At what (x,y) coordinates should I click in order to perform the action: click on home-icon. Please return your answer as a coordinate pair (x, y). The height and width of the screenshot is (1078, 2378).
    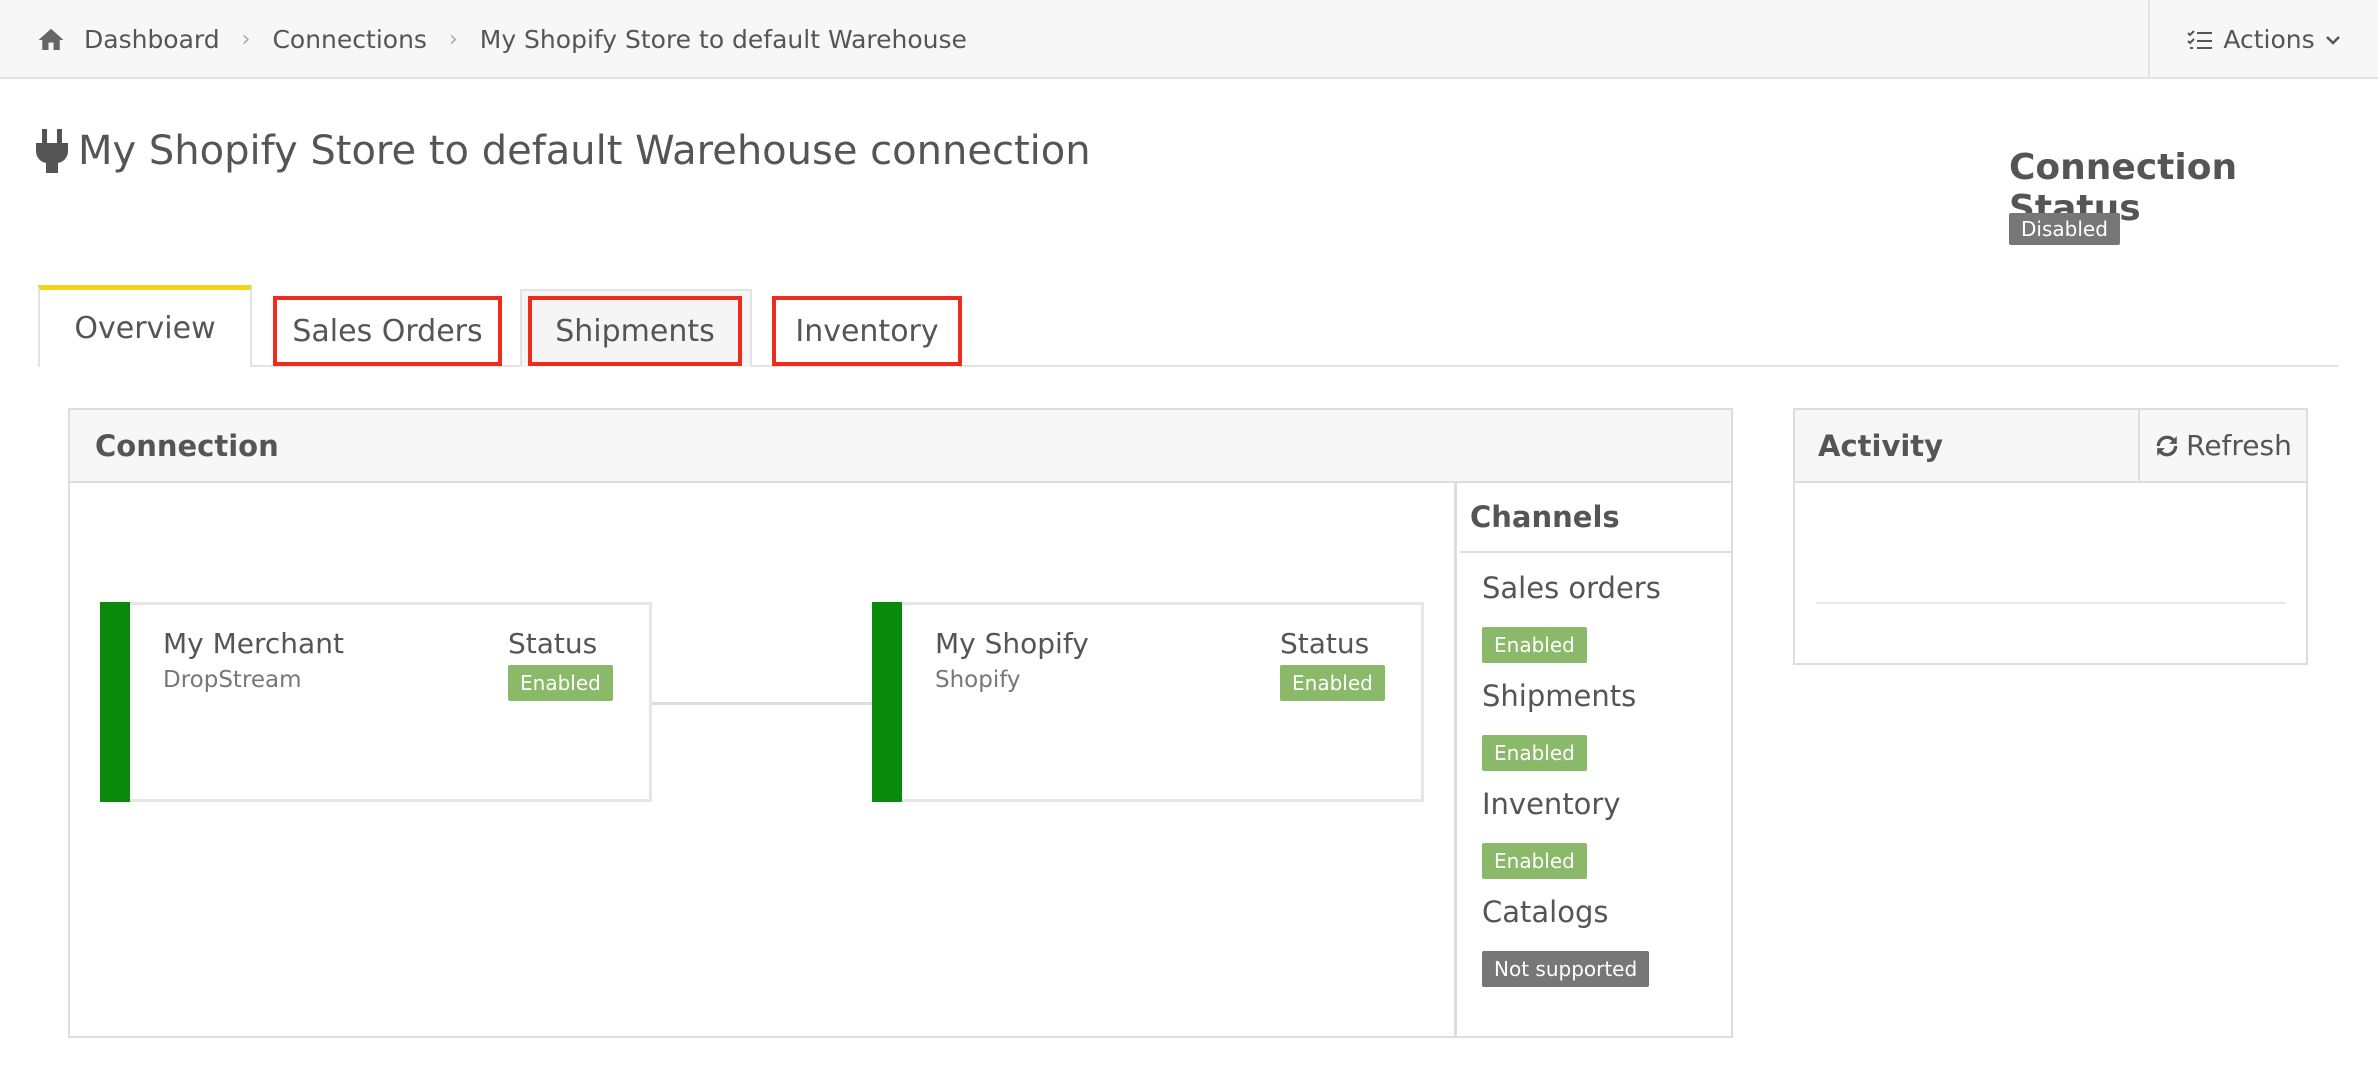
    Looking at the image, I should click on (51, 40).